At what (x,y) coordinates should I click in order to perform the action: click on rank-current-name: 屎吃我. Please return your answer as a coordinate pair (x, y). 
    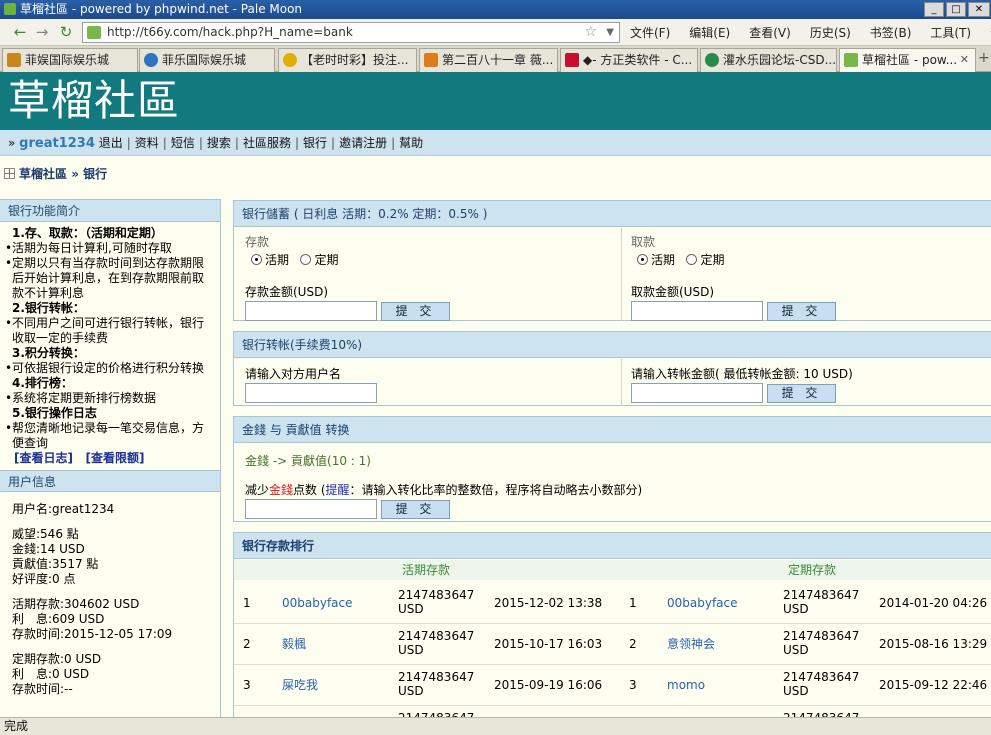
    Looking at the image, I should click on (300, 685).